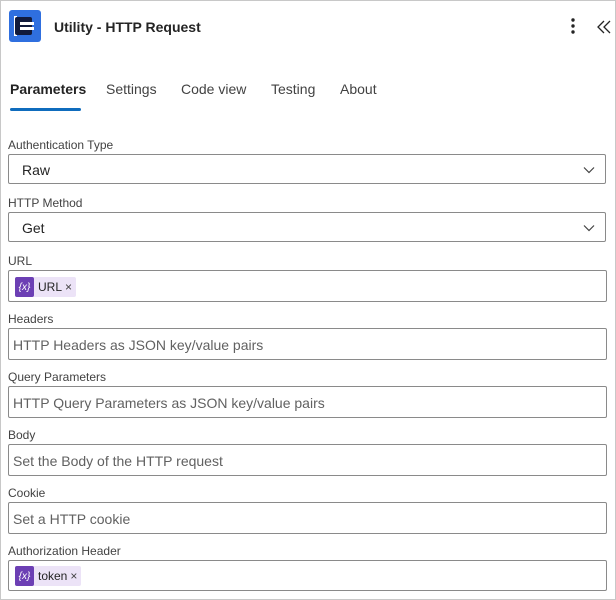 This screenshot has width=616, height=600. Describe the element at coordinates (64, 551) in the screenshot. I see `authorization-header-label: Authorization Header` at that location.